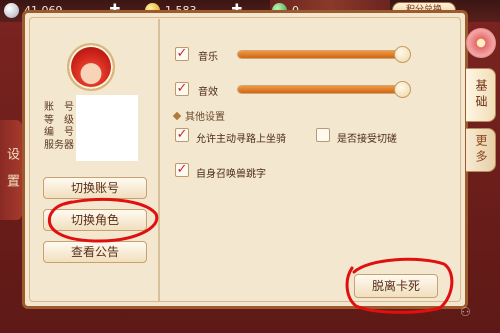  What do you see at coordinates (182, 89) in the screenshot?
I see `sound-checkbox: ✓` at bounding box center [182, 89].